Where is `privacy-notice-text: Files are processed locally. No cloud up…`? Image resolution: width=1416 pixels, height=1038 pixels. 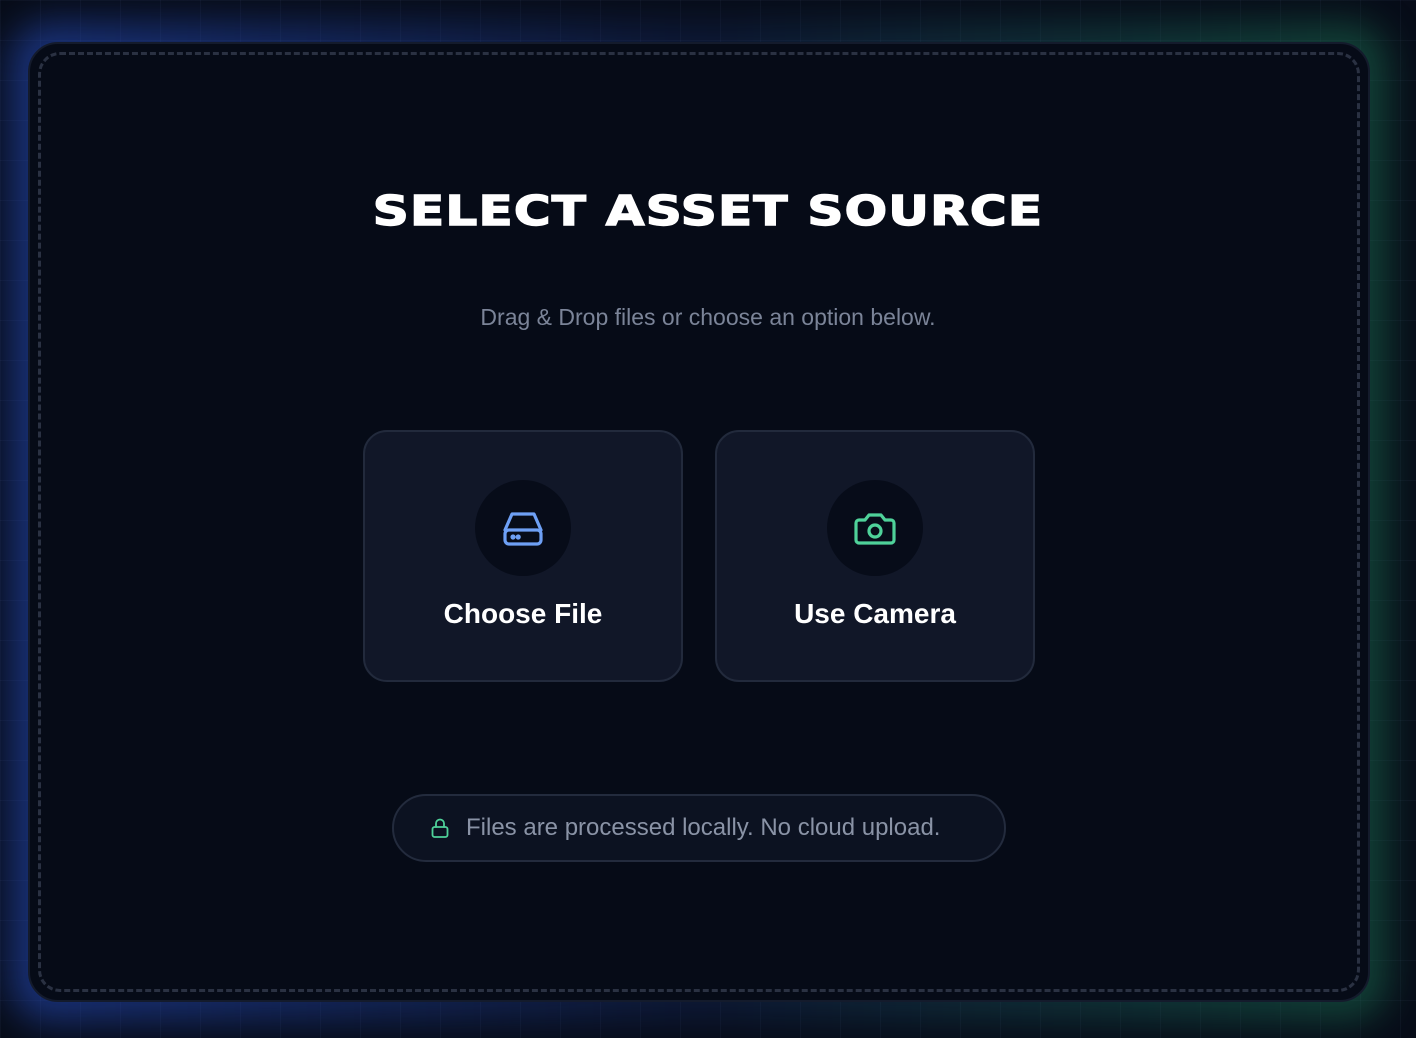 privacy-notice-text: Files are processed locally. No cloud up… is located at coordinates (703, 827).